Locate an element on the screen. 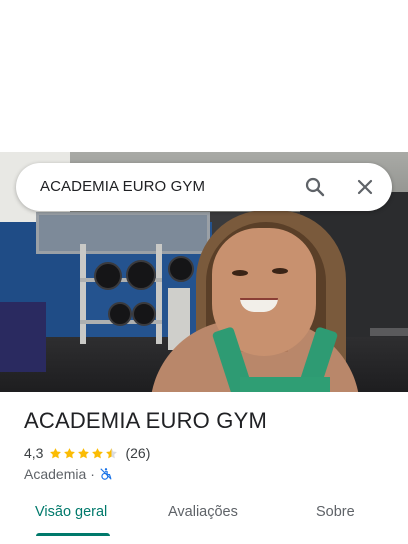 The image size is (408, 544). tab-overview: Visão geral is located at coordinates (71, 512).